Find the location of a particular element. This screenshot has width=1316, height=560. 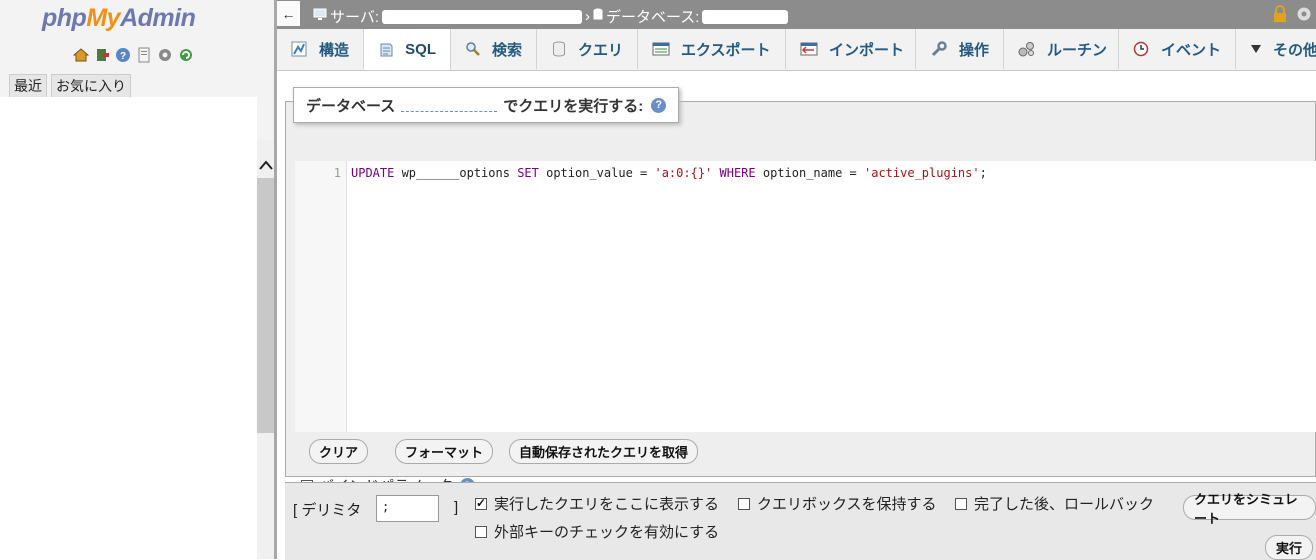

line-gutter: 1 is located at coordinates (321, 296).